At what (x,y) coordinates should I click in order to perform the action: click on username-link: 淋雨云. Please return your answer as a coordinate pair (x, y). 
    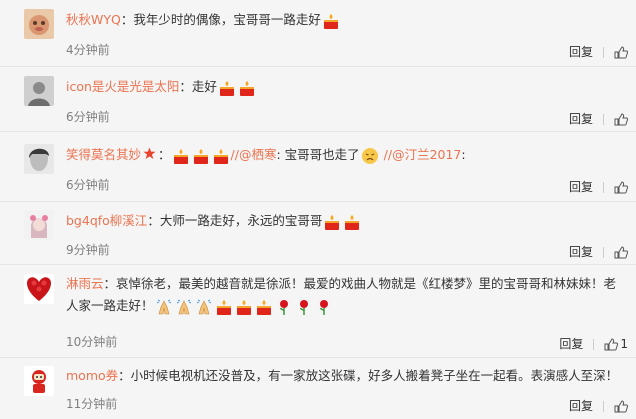
    Looking at the image, I should click on (85, 283).